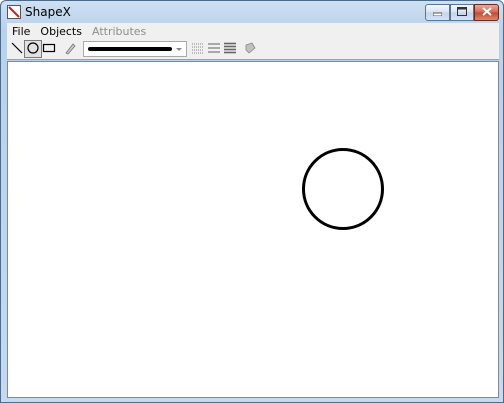 This screenshot has height=403, width=504. What do you see at coordinates (343, 189) in the screenshot?
I see `circle-shape` at bounding box center [343, 189].